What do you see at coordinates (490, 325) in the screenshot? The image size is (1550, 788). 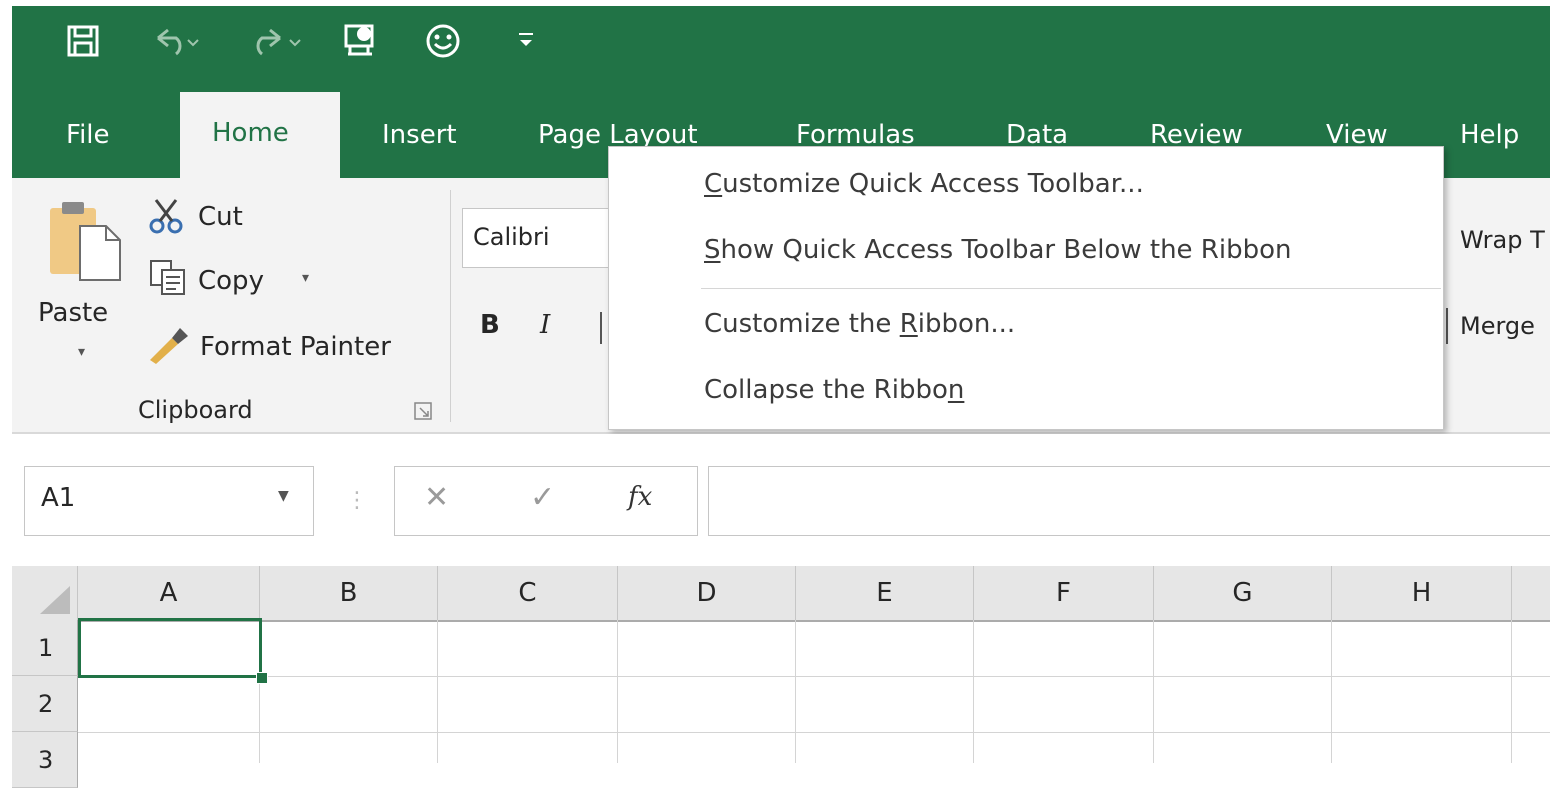 I see `bold-button: B` at bounding box center [490, 325].